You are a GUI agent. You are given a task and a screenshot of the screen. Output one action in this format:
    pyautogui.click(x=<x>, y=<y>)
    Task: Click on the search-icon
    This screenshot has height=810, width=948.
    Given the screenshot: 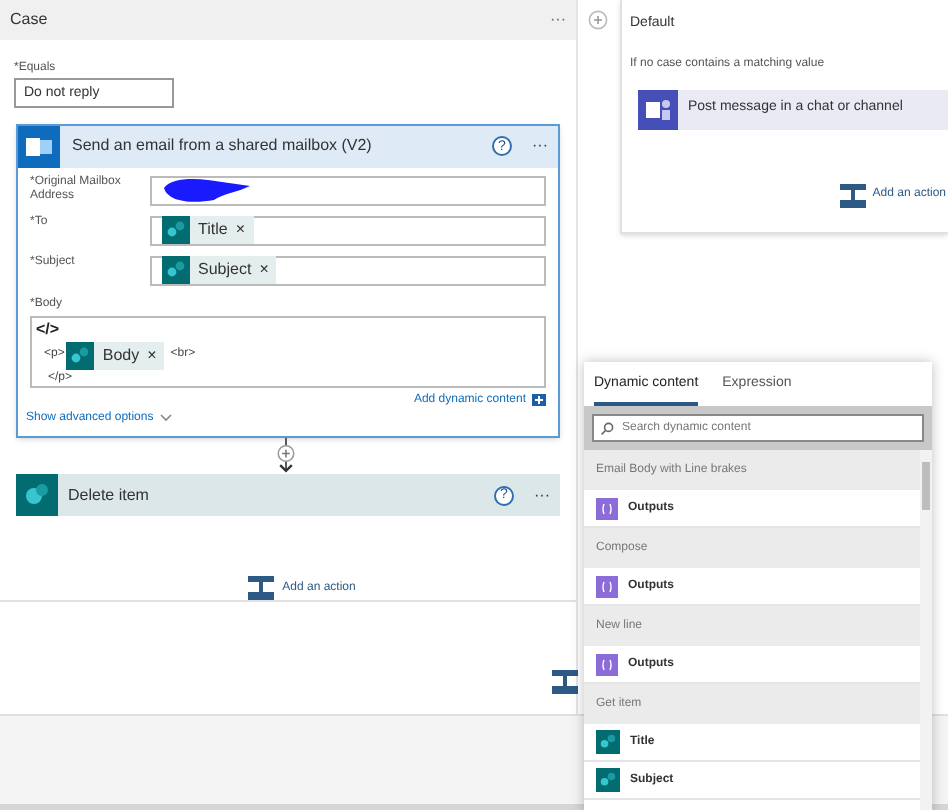 What is the action you would take?
    pyautogui.click(x=607, y=428)
    